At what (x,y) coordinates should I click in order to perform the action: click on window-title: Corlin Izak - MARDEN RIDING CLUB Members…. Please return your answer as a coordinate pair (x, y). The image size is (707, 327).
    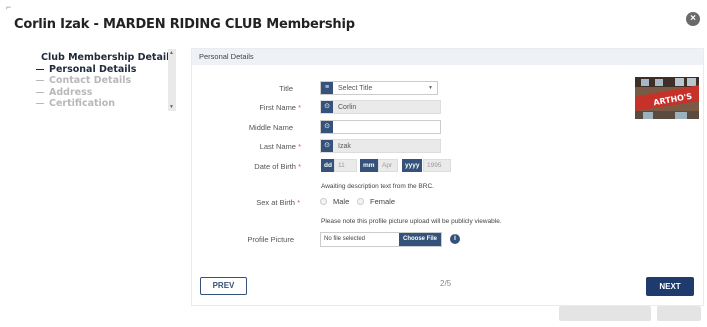
    Looking at the image, I should click on (184, 24).